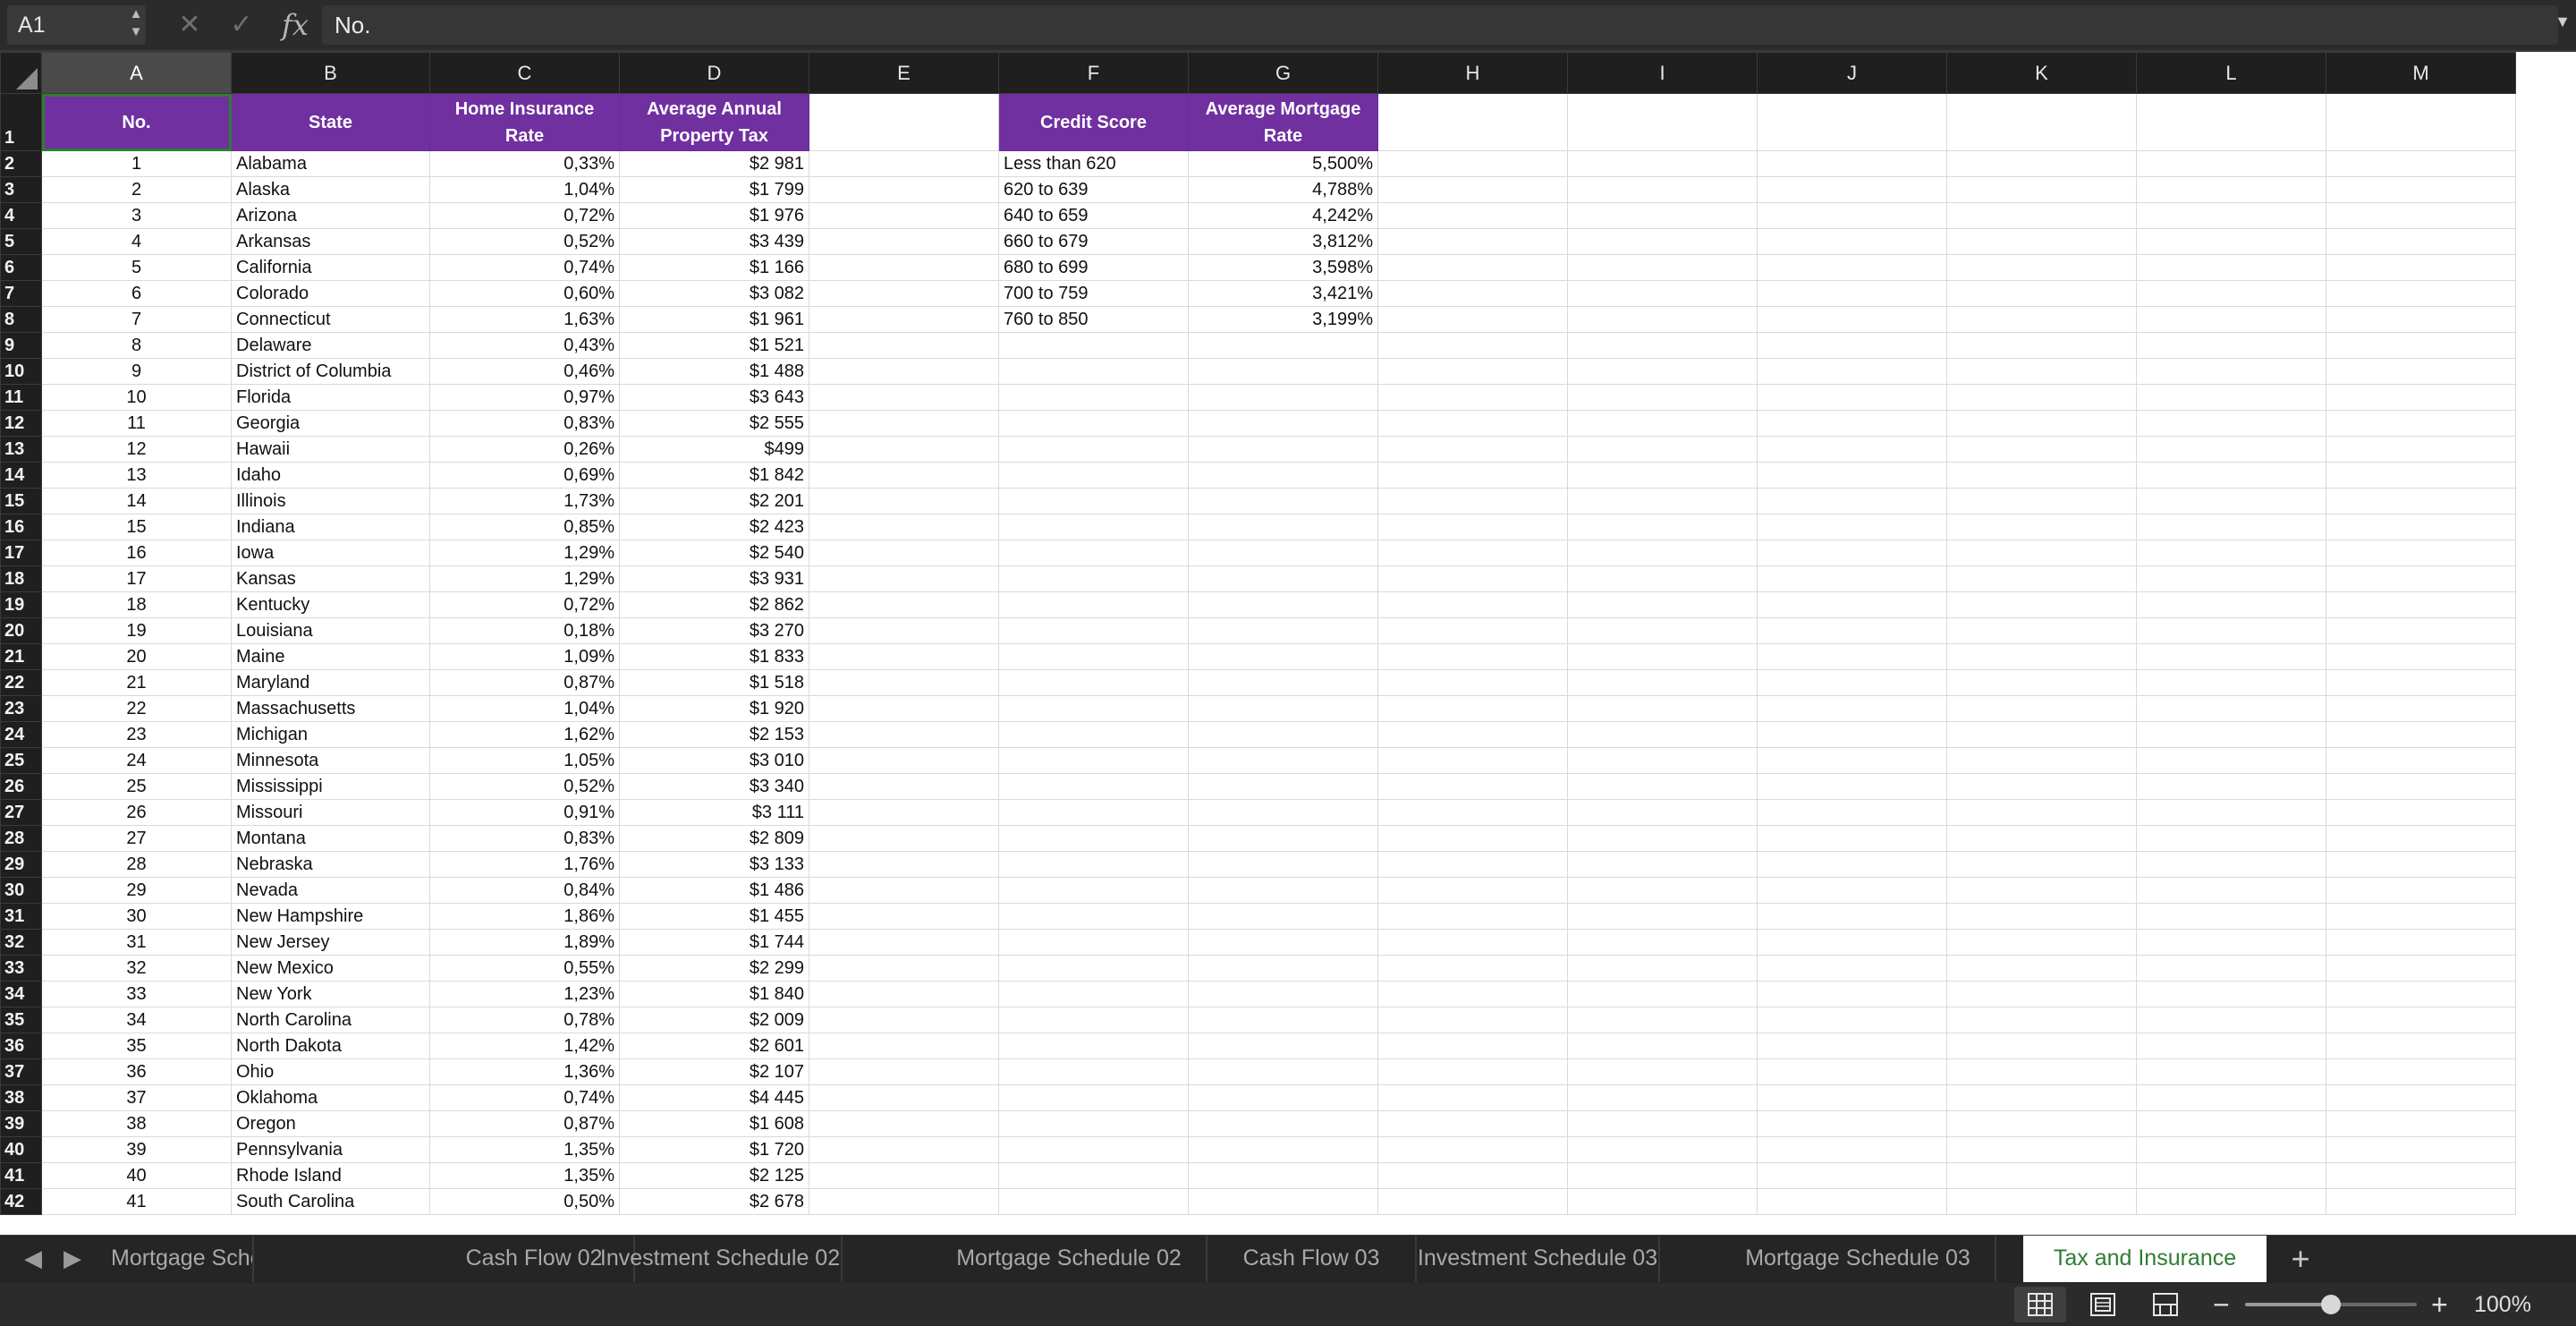  What do you see at coordinates (21, 631) in the screenshot?
I see `row-header: 20` at bounding box center [21, 631].